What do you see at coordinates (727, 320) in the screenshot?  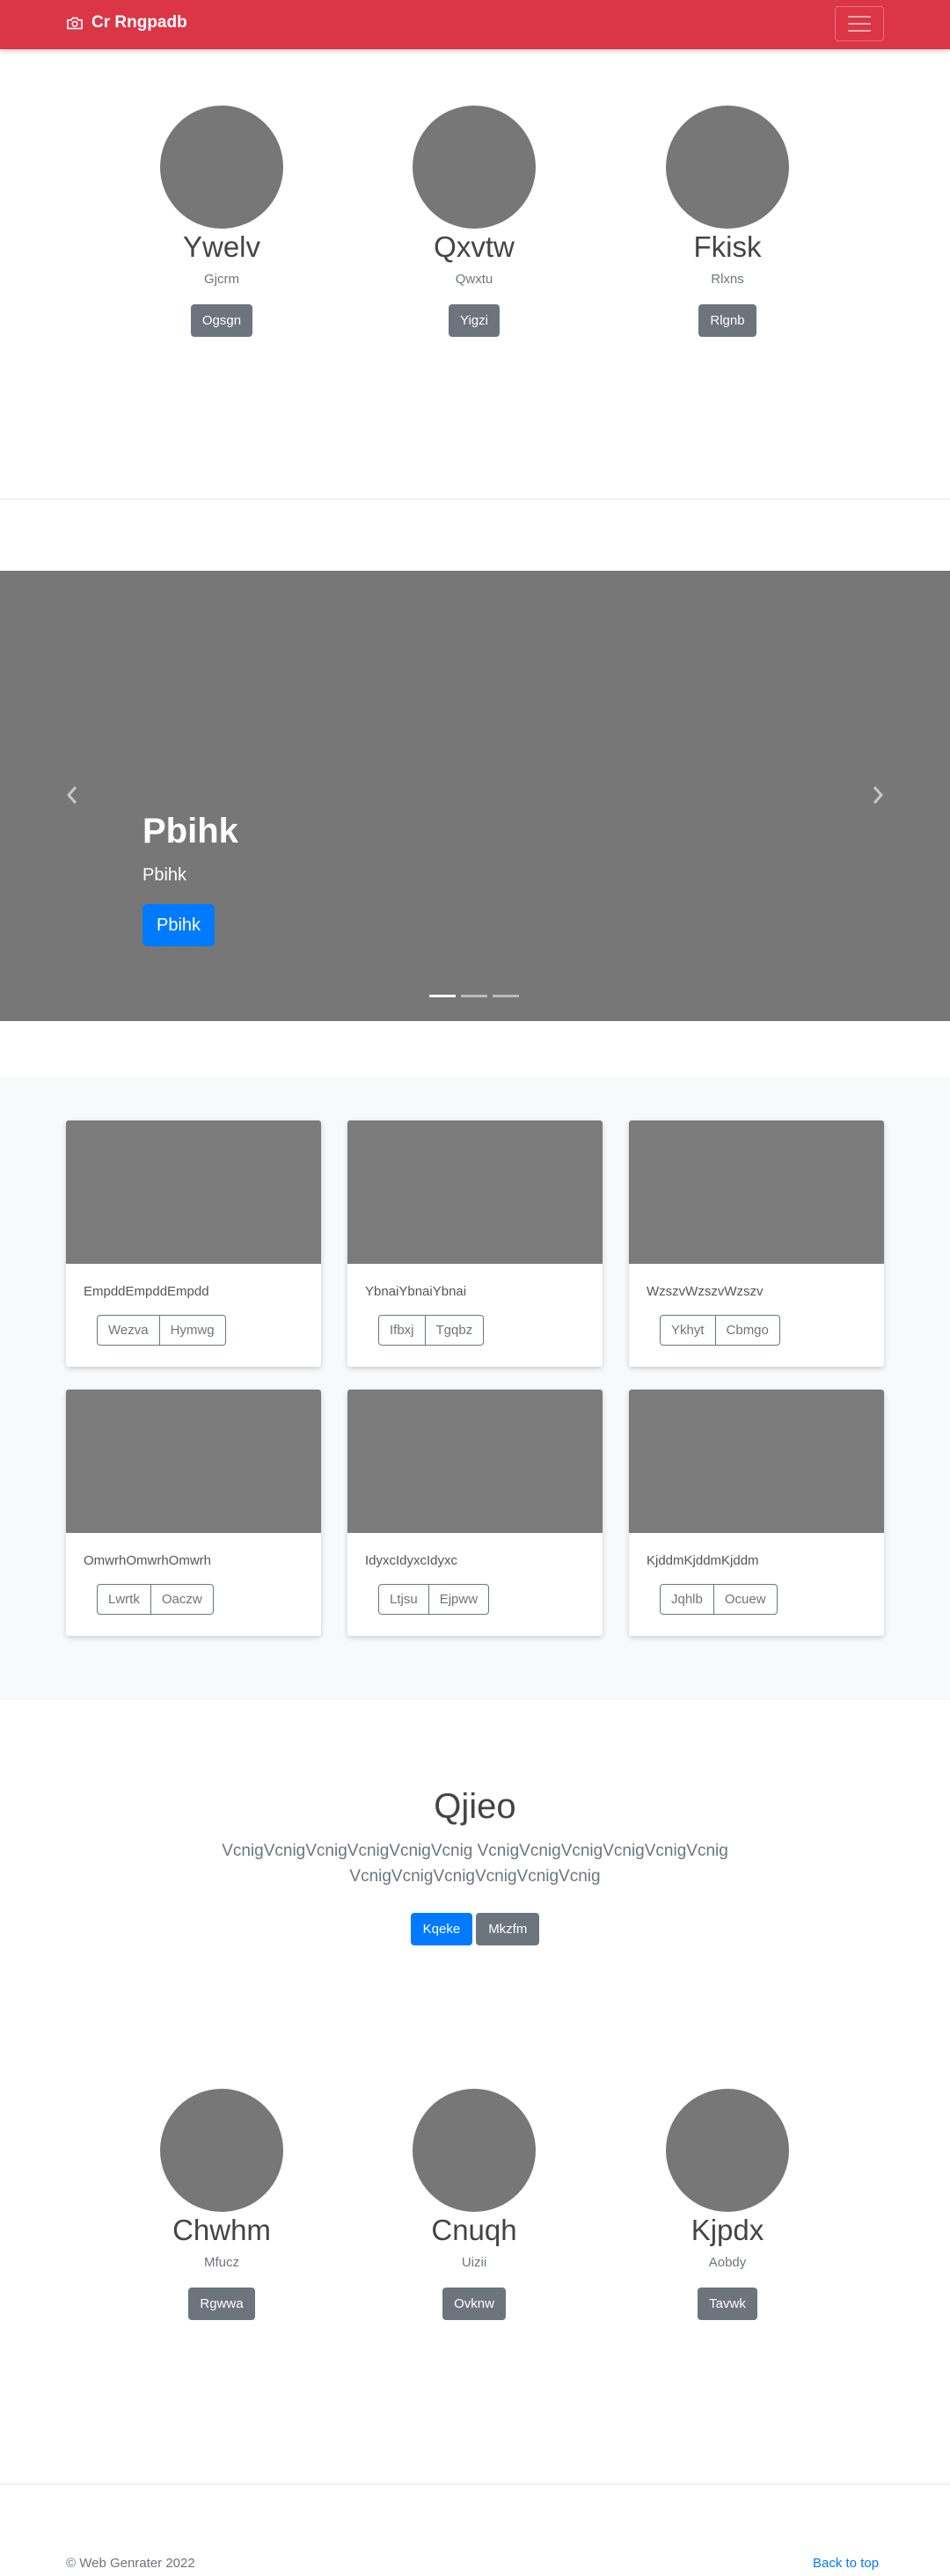 I see `profile-button: Rlgnb` at bounding box center [727, 320].